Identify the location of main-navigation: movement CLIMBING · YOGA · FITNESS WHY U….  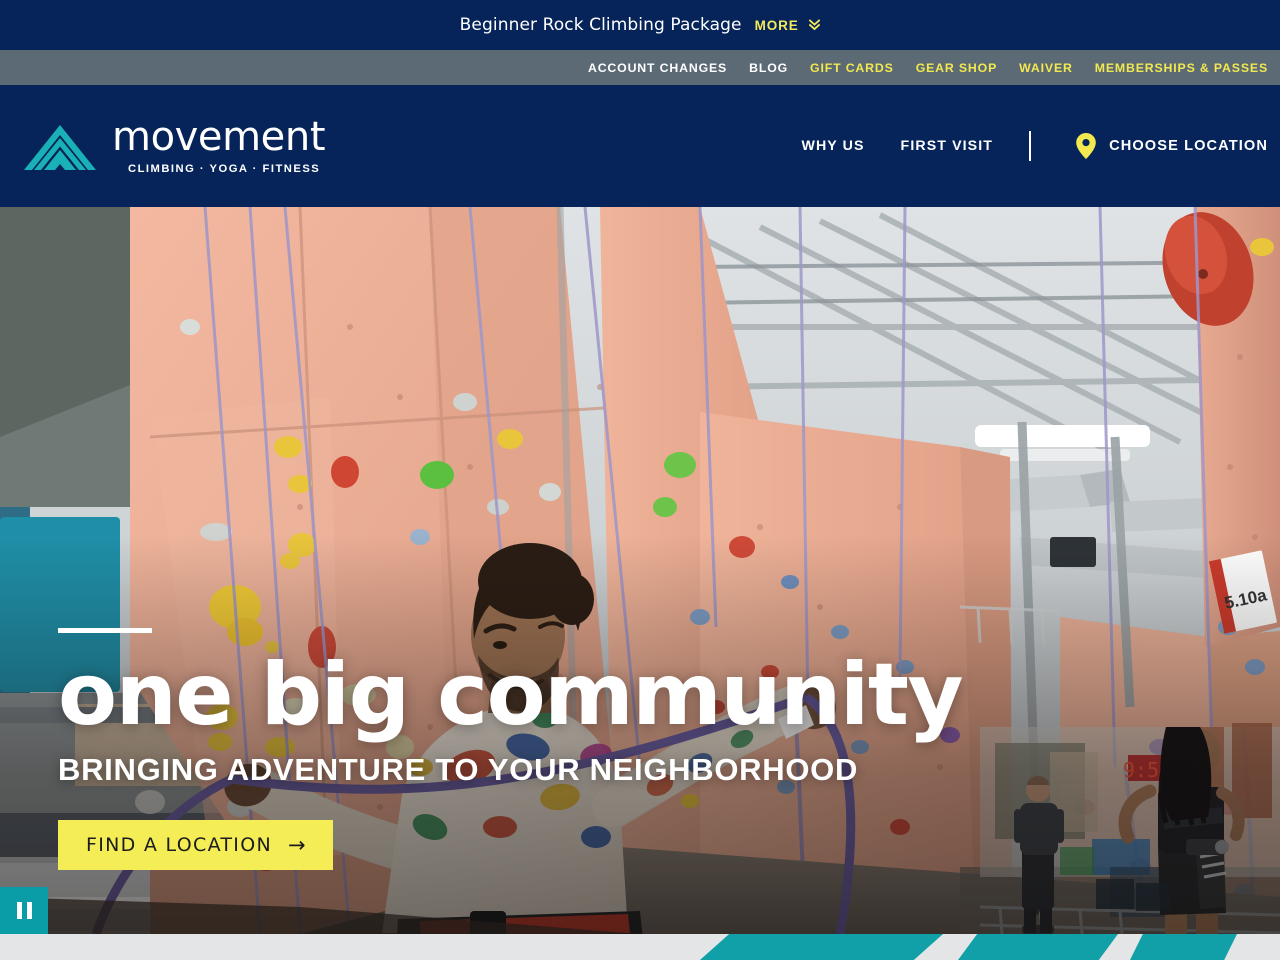
(640, 146).